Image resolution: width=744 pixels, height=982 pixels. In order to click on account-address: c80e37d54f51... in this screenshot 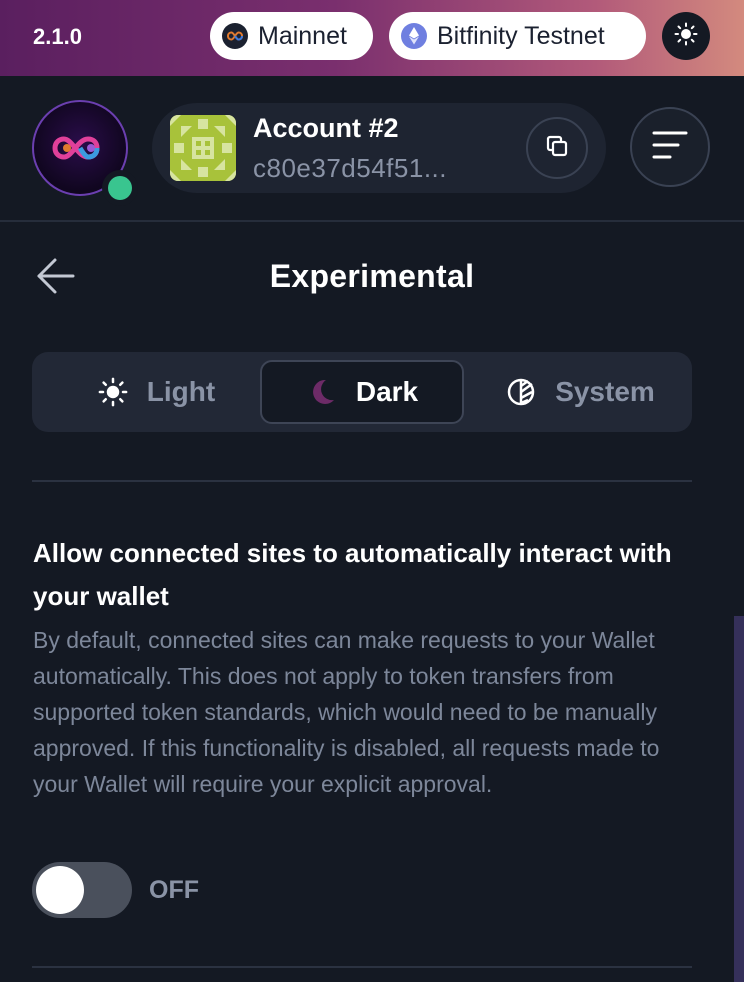, I will do `click(350, 168)`.